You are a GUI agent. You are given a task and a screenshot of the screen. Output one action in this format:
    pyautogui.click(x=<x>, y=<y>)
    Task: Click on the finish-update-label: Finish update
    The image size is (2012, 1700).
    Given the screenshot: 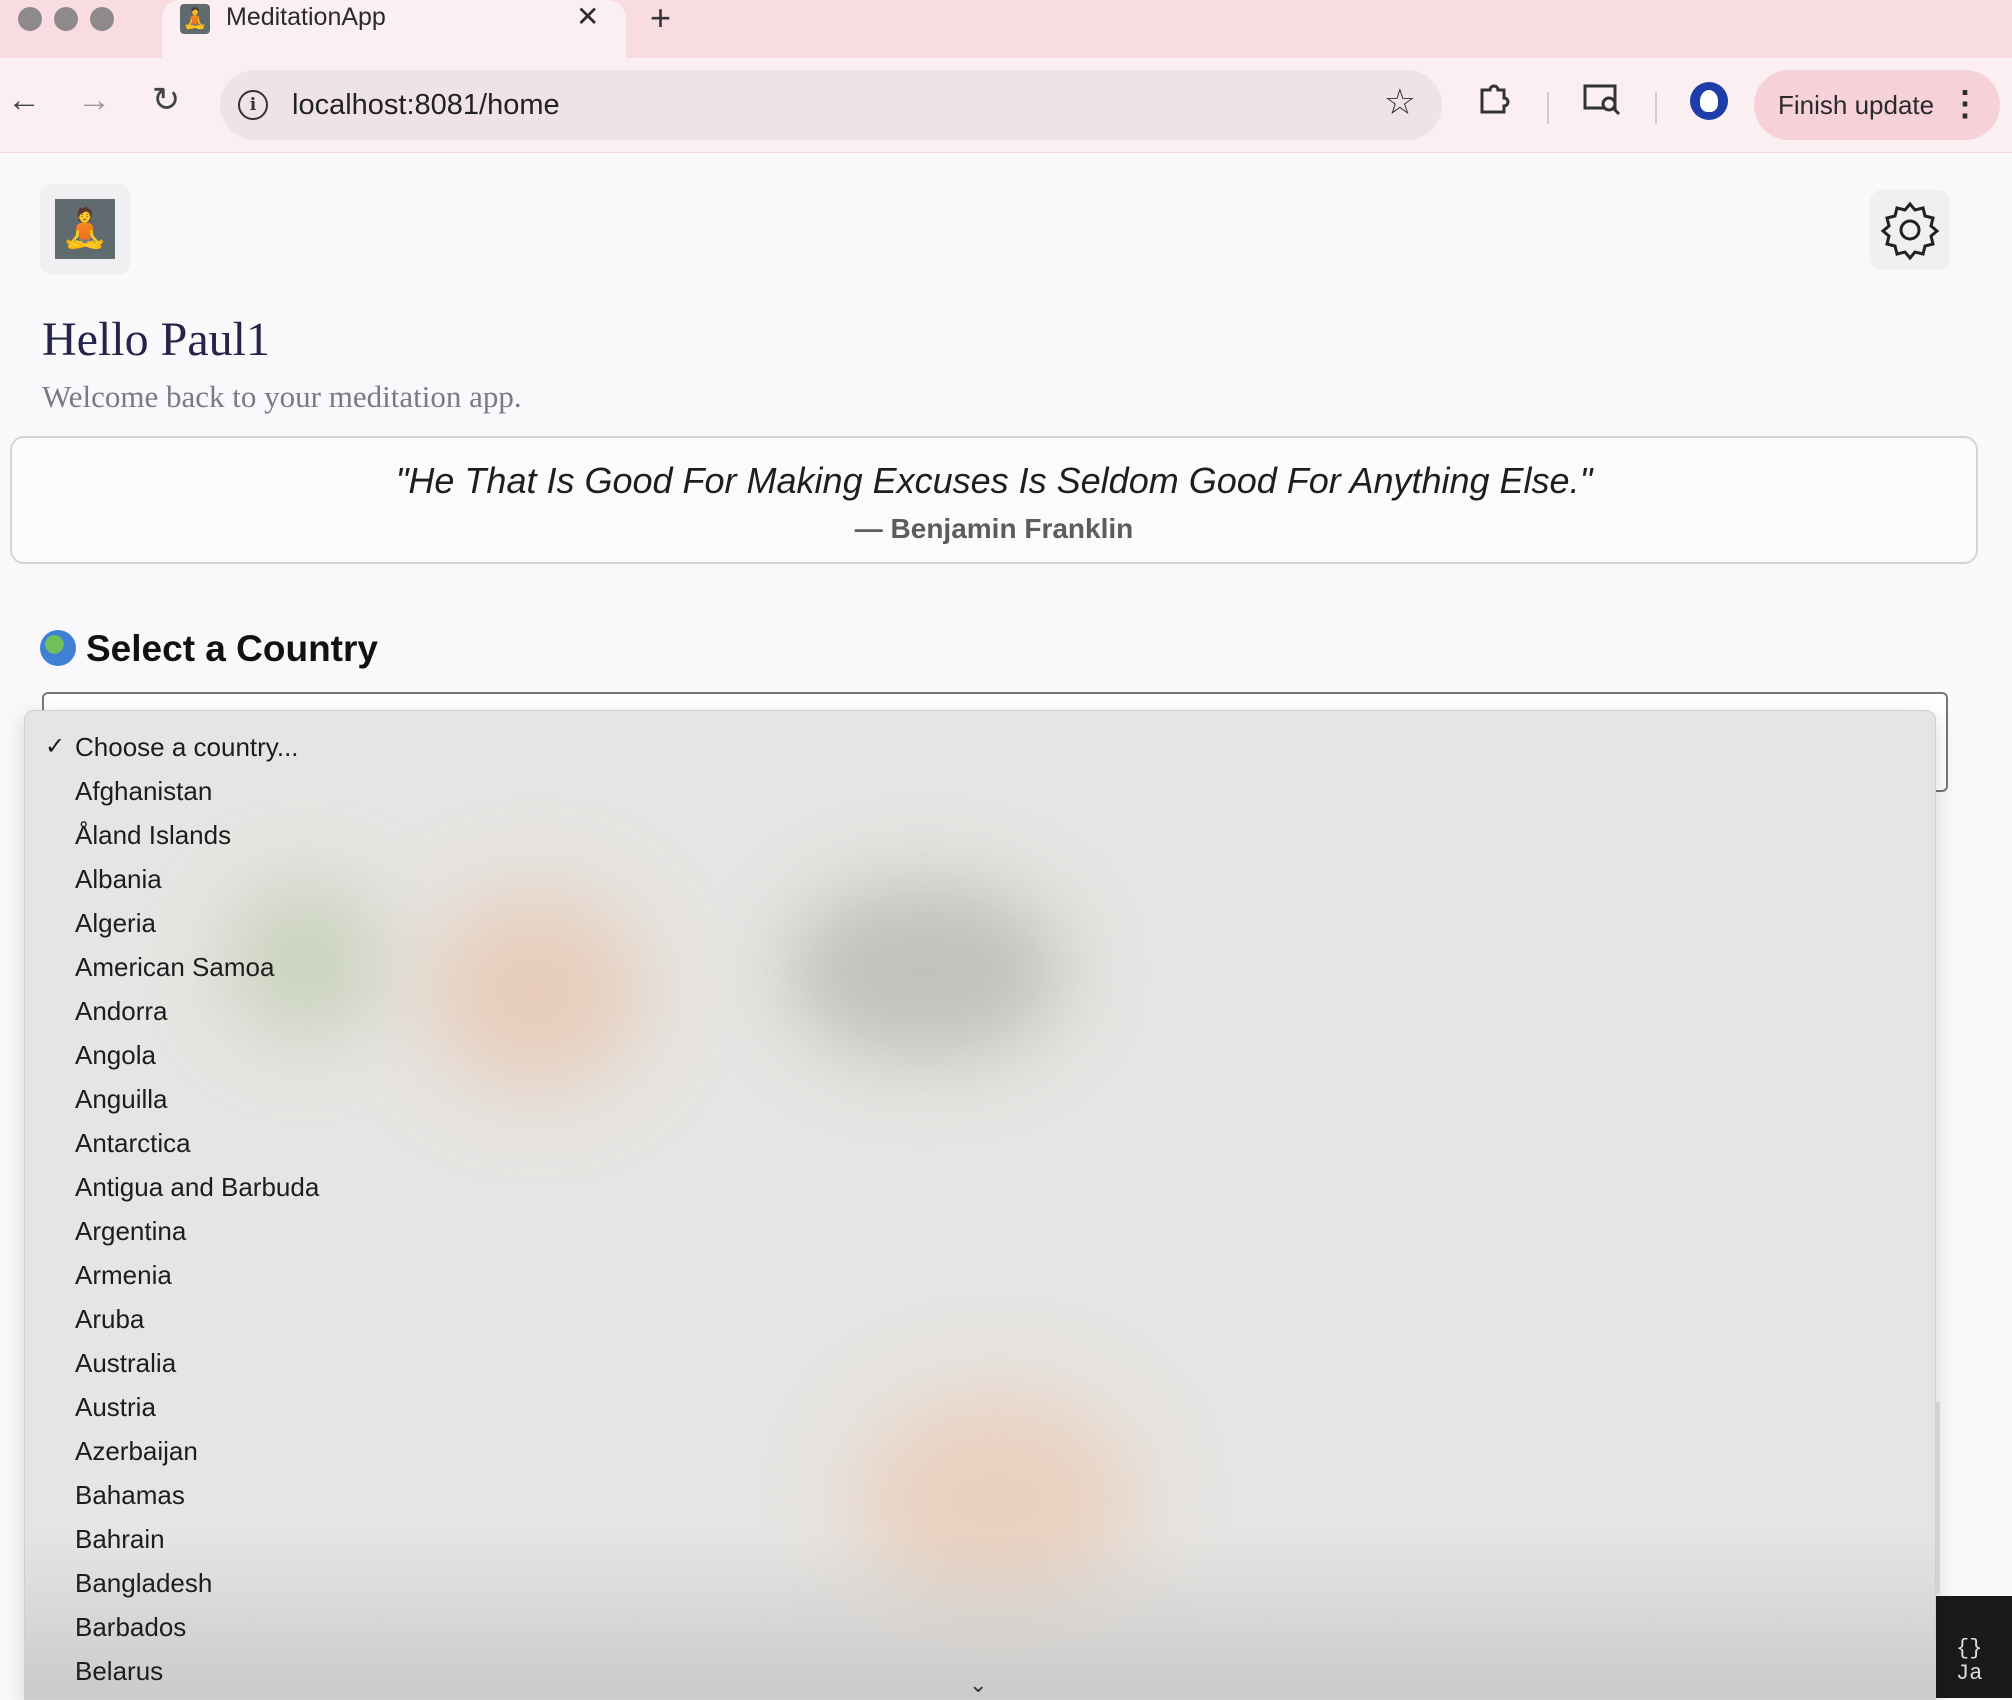 What is the action you would take?
    pyautogui.click(x=1856, y=105)
    